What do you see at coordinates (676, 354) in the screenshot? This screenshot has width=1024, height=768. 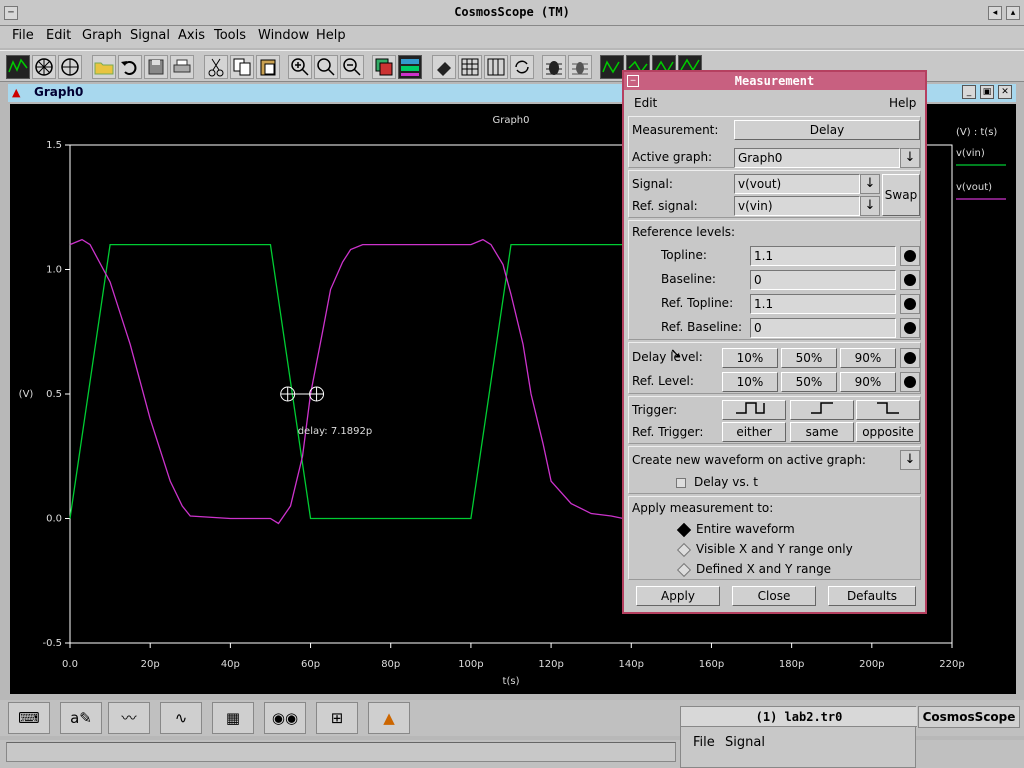 I see `mouse-pointer-icon: ➘` at bounding box center [676, 354].